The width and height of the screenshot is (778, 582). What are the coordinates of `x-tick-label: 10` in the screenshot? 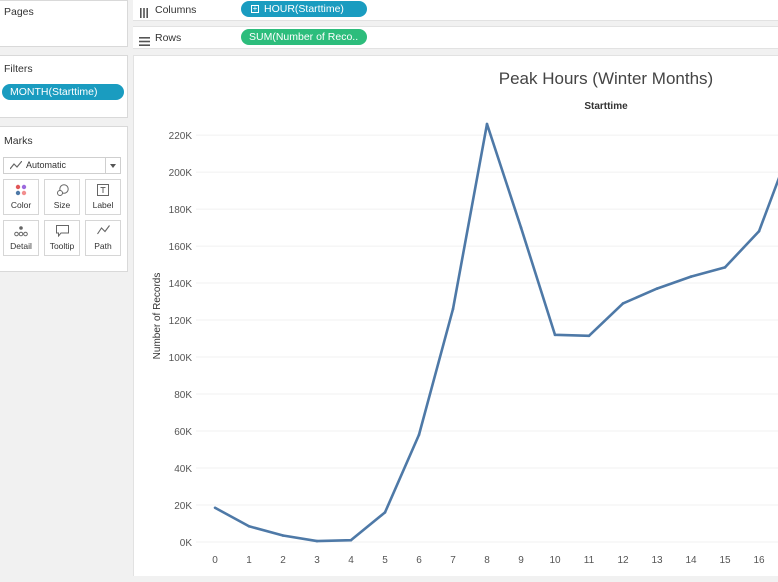 It's located at (555, 560).